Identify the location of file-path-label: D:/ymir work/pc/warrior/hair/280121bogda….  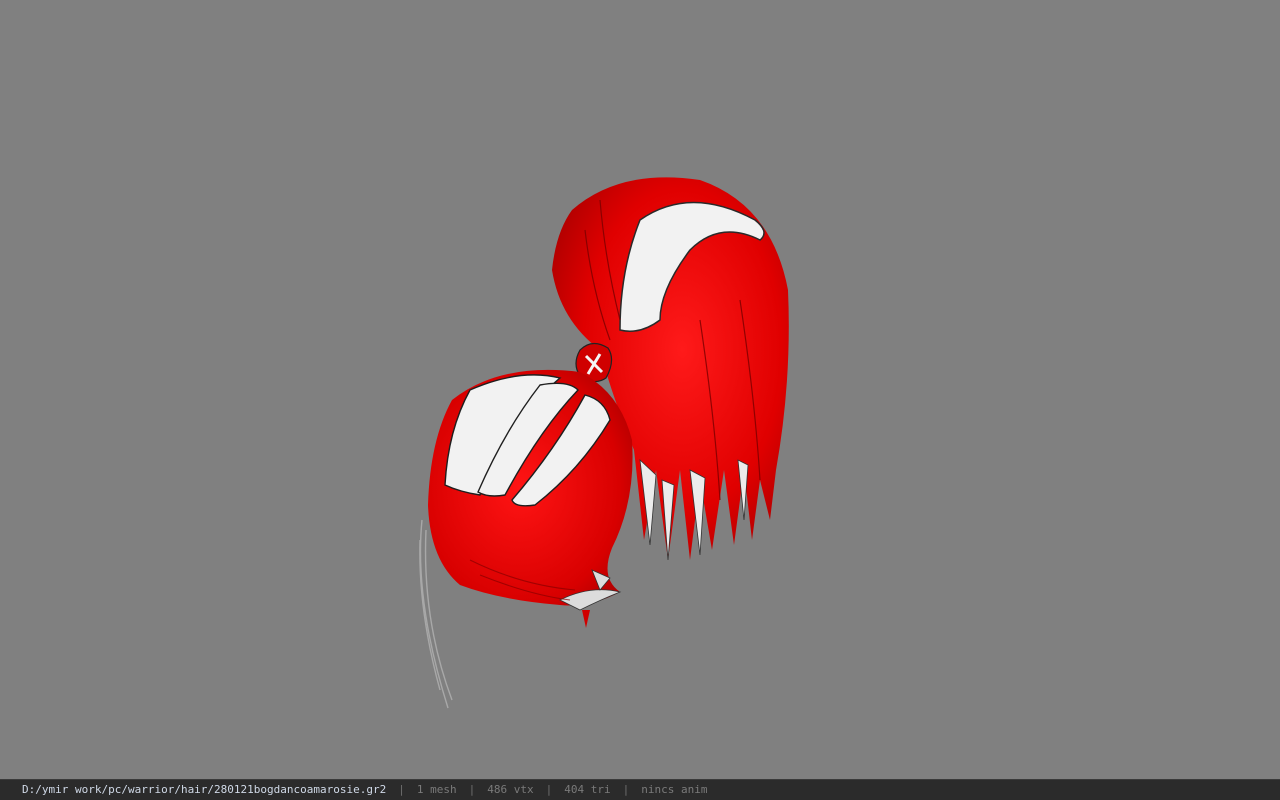
(204, 789).